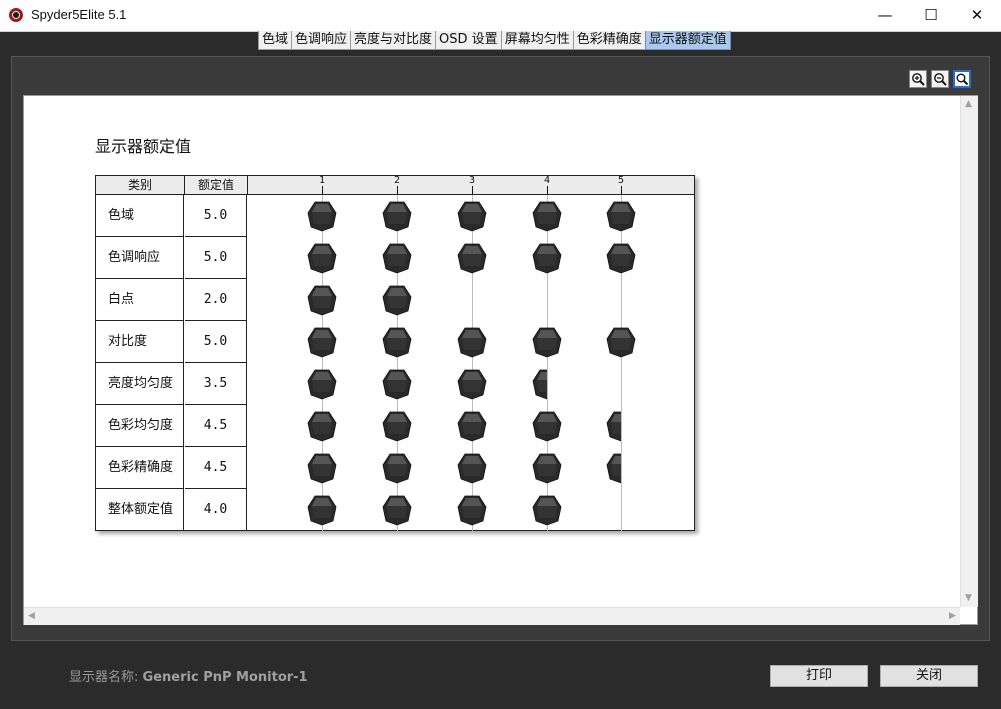  I want to click on zoom-out-button, so click(940, 79).